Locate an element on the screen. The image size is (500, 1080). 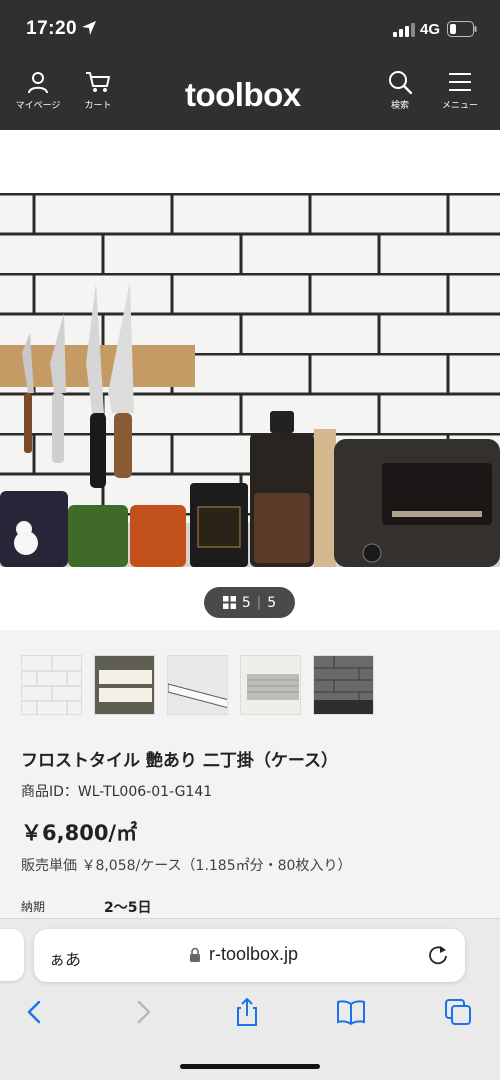
thumbnail-strip is located at coordinates (197, 685).